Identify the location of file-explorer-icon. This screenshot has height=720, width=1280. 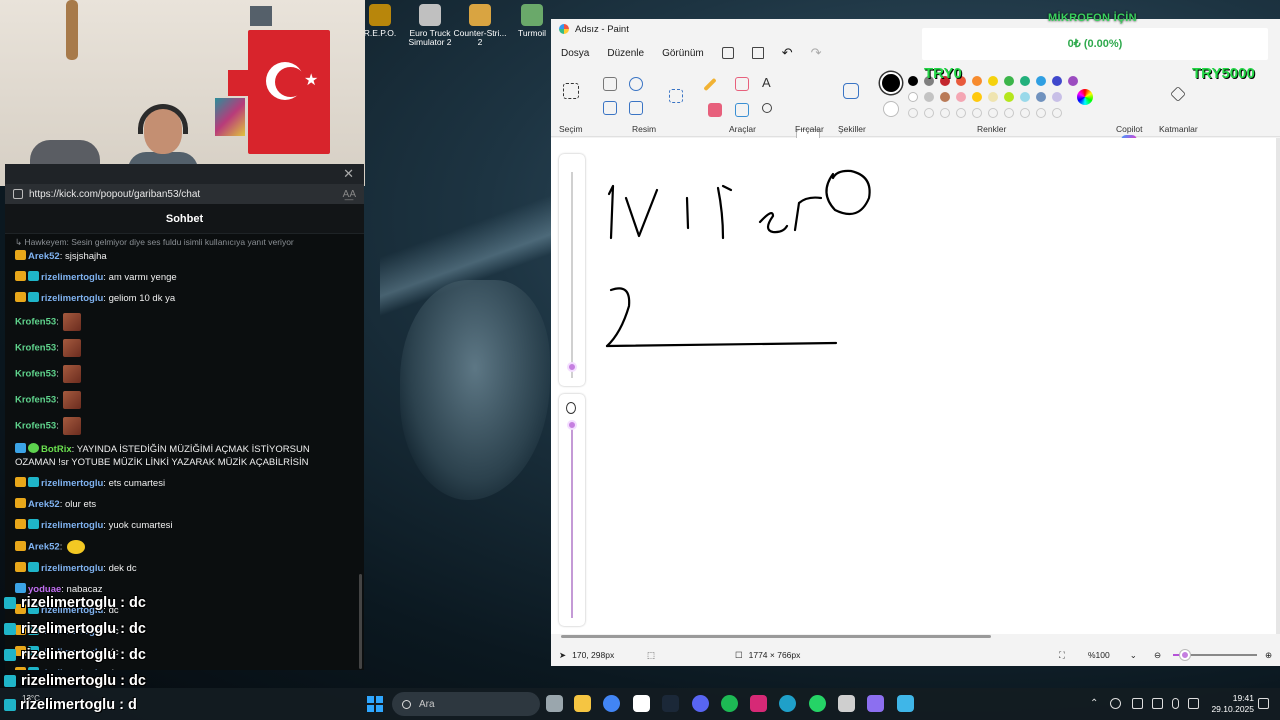
(582, 703).